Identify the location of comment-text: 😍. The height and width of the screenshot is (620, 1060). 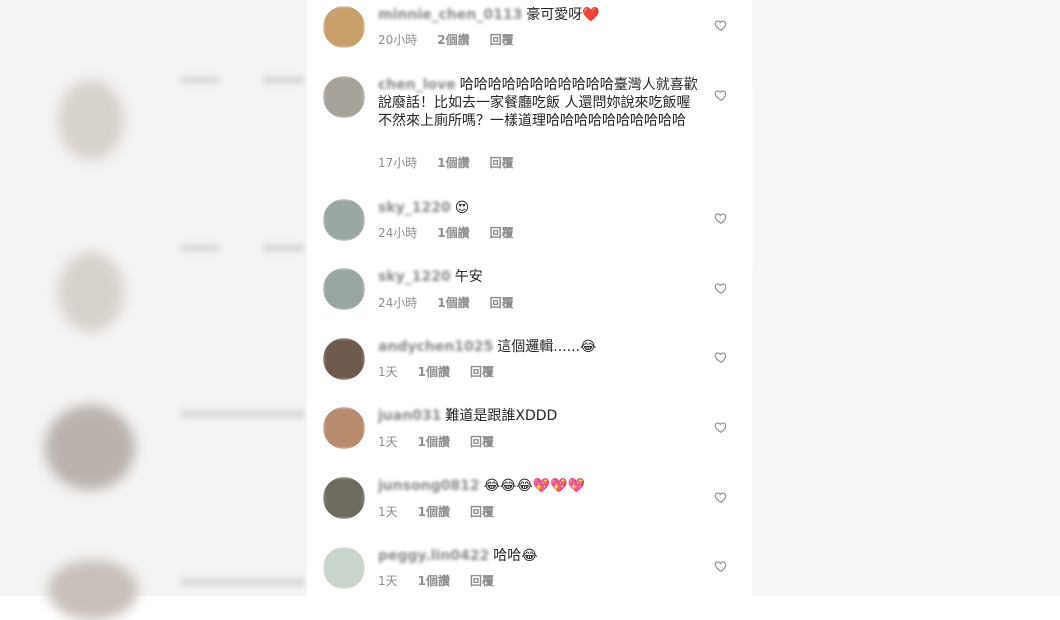
(462, 208).